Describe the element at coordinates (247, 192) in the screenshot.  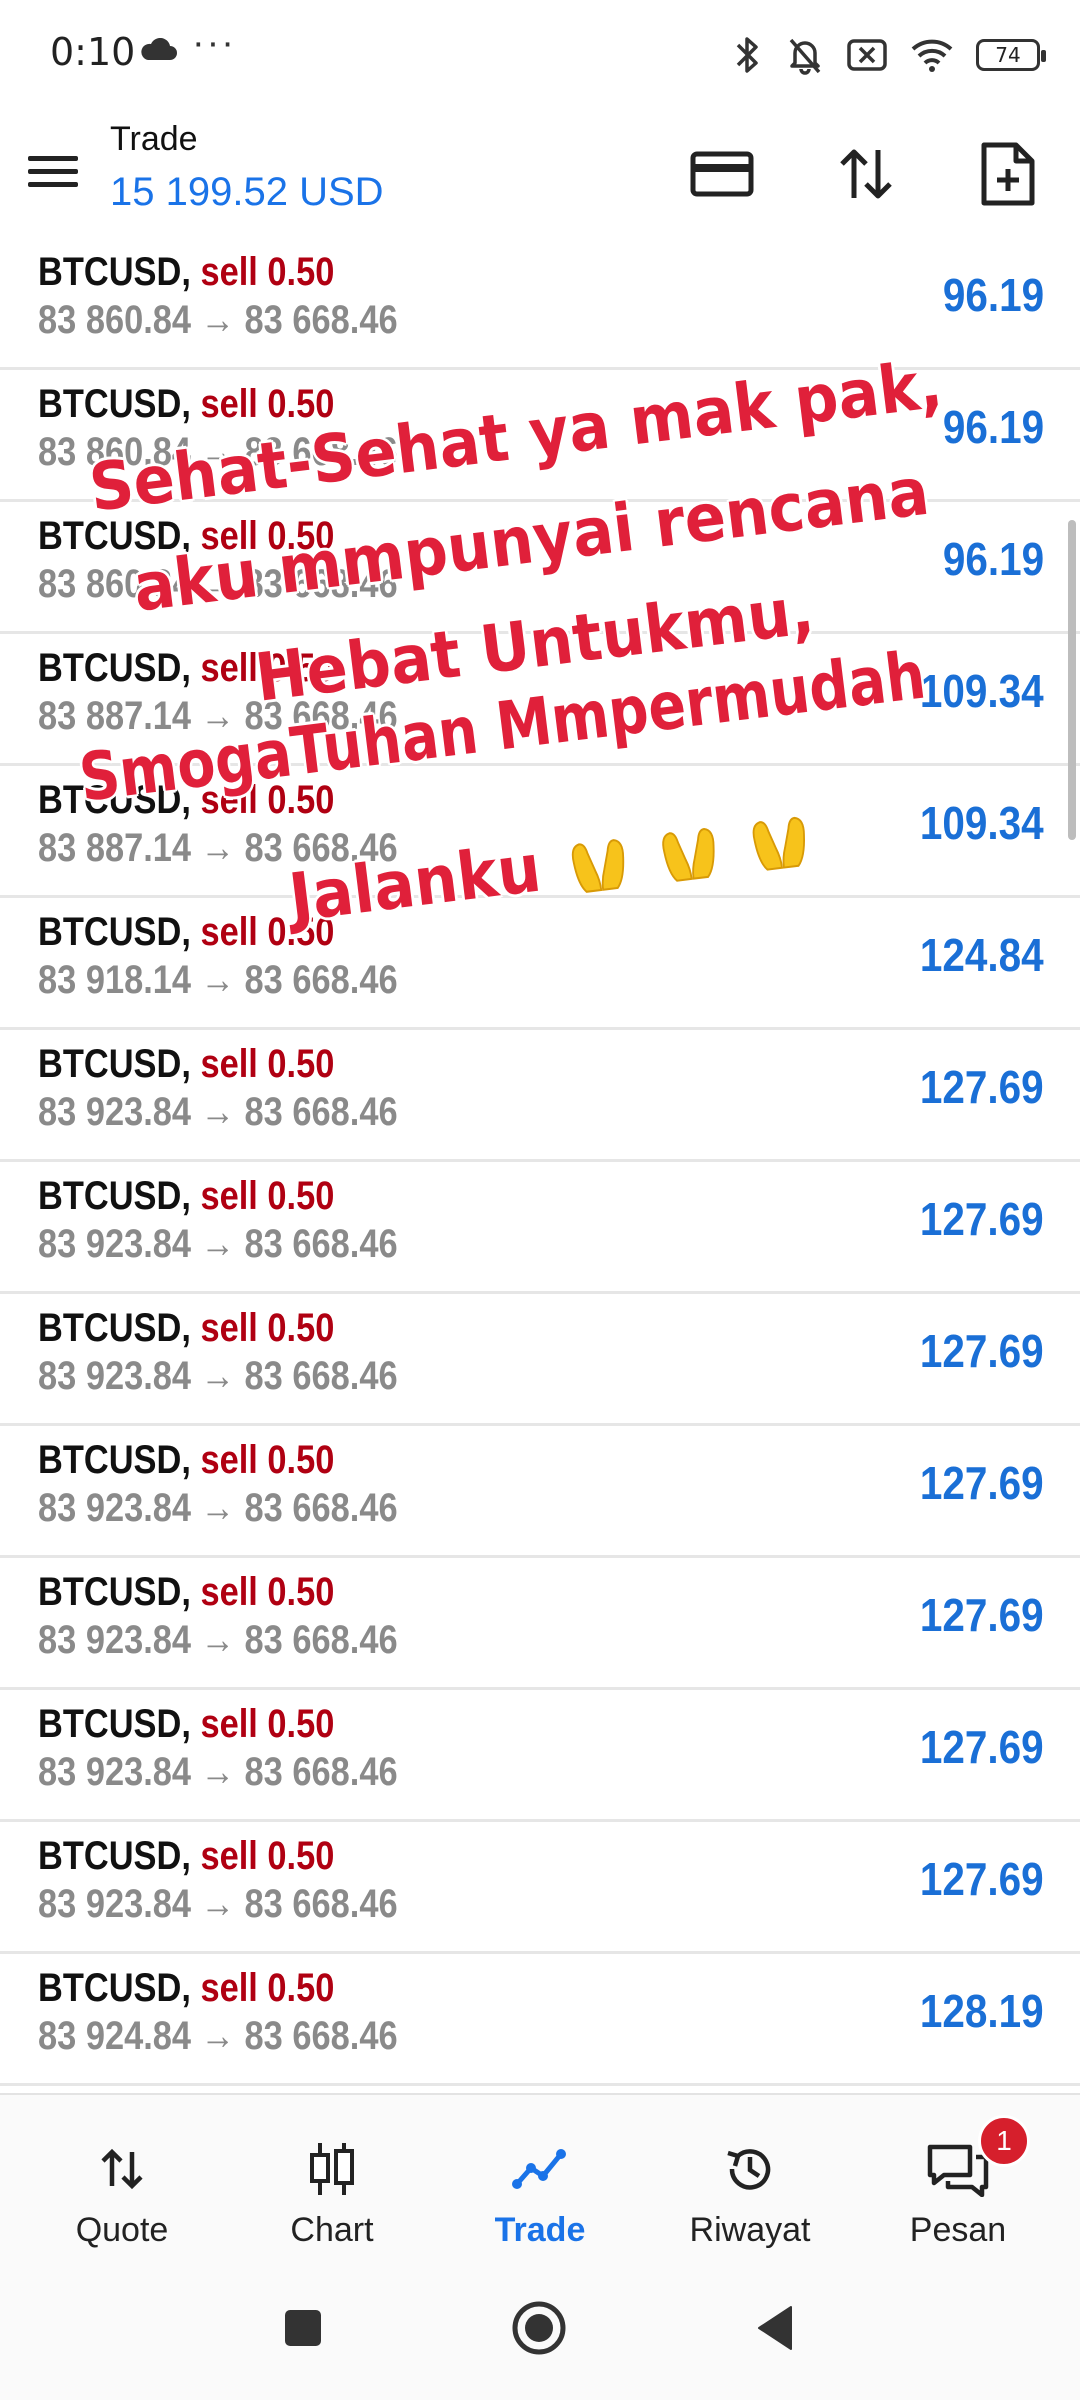
I see `account-balance: 15 199.52 USD` at that location.